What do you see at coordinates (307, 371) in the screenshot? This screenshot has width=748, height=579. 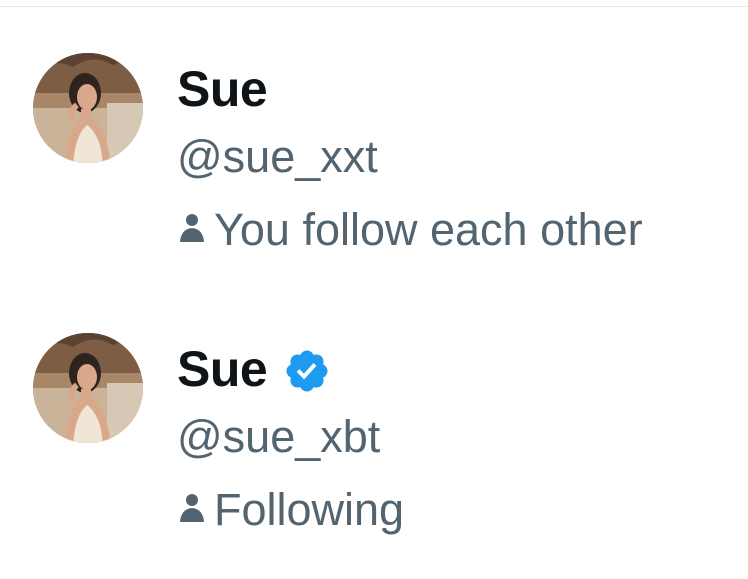 I see `verified-badge-icon` at bounding box center [307, 371].